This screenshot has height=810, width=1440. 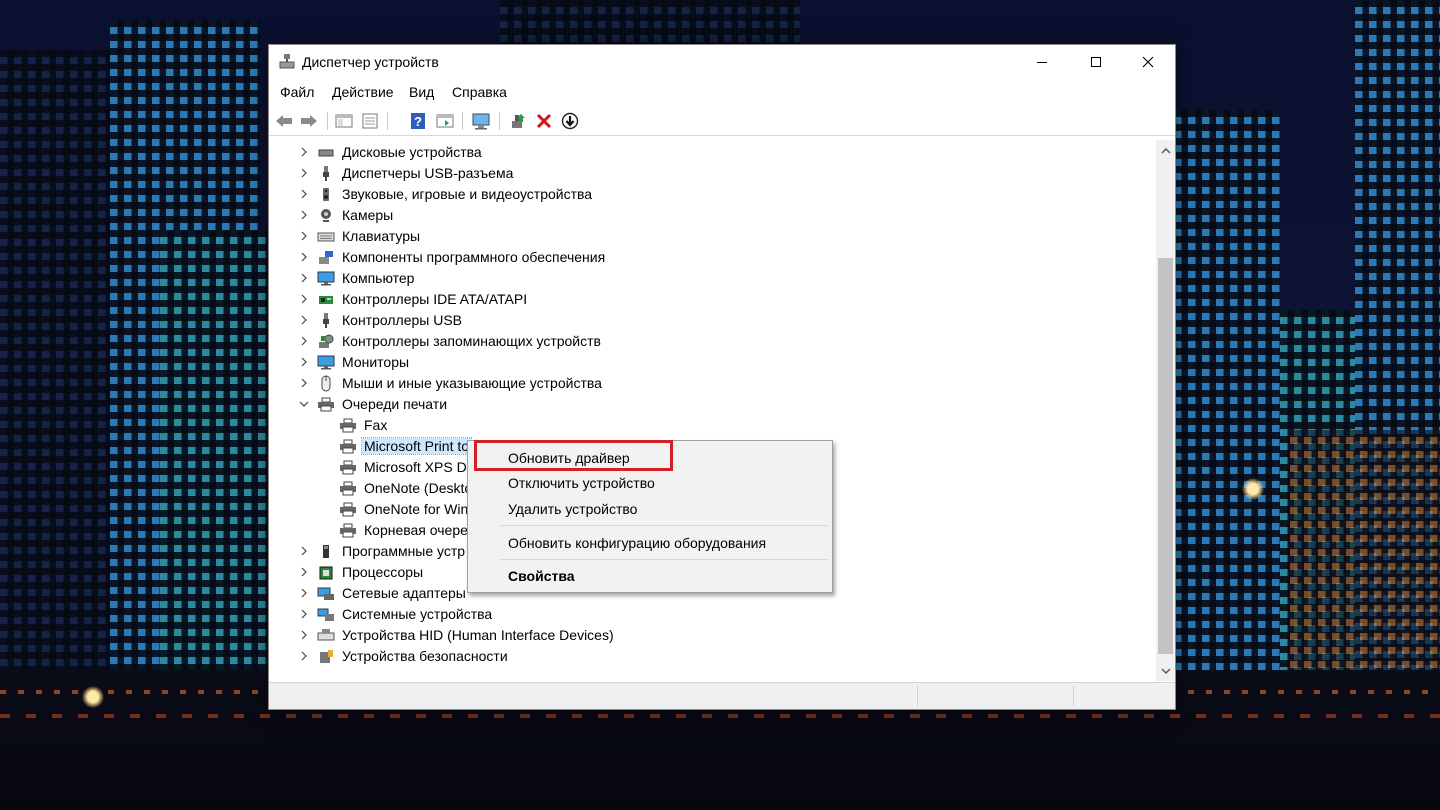 I want to click on window-title: Диспетчер устройств, so click(x=370, y=62).